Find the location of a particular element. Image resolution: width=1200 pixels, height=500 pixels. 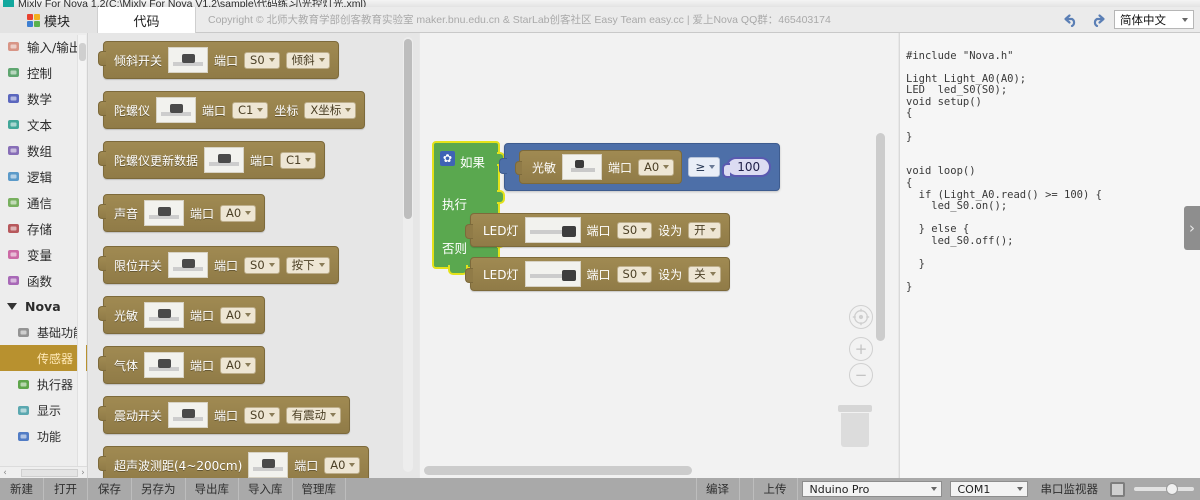

palette-block-label: 气体 is located at coordinates (126, 365).